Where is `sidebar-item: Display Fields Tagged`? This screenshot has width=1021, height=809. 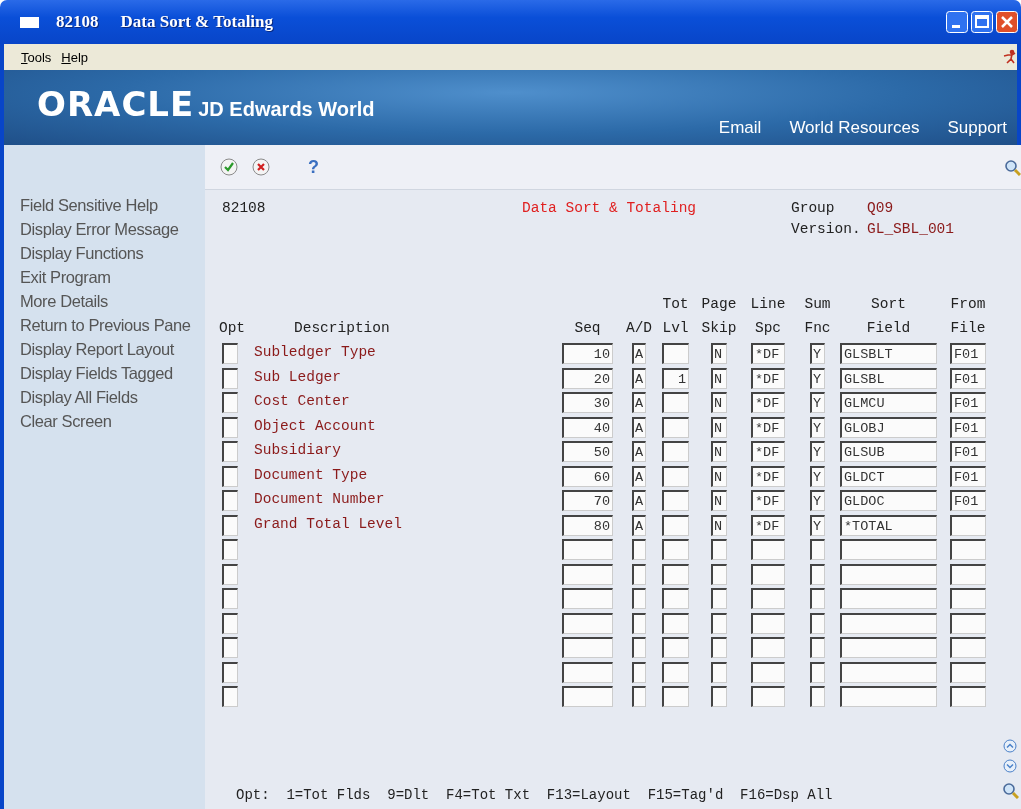 sidebar-item: Display Fields Tagged is located at coordinates (104, 373).